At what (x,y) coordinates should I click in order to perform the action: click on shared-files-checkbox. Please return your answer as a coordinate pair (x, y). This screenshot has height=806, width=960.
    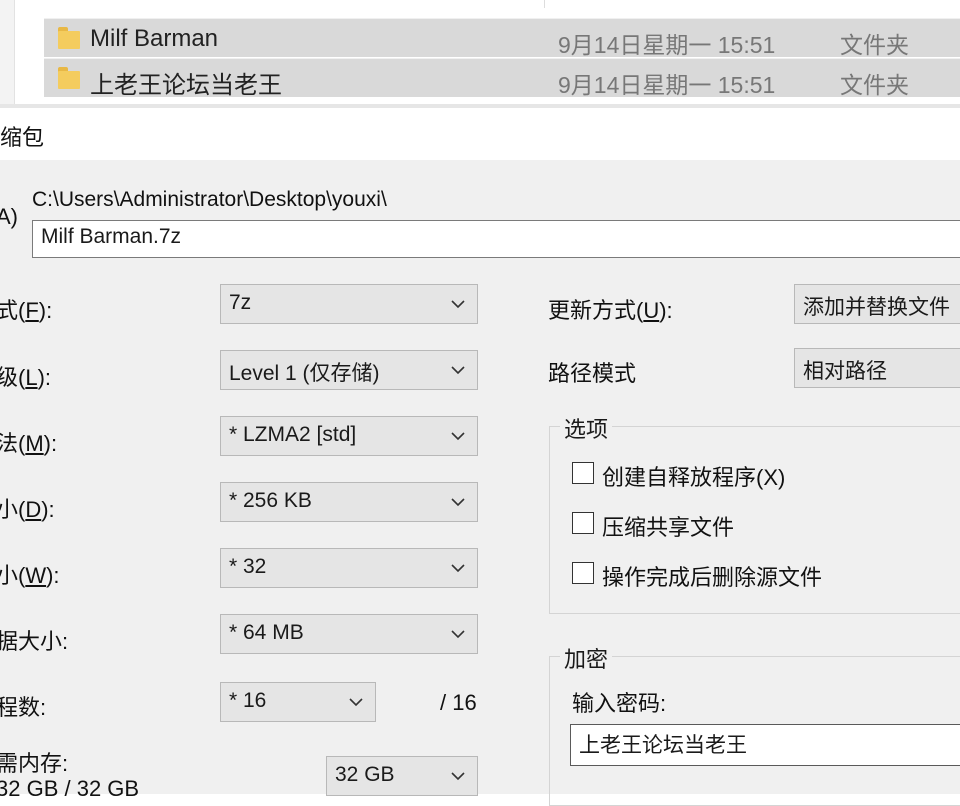
    Looking at the image, I should click on (583, 523).